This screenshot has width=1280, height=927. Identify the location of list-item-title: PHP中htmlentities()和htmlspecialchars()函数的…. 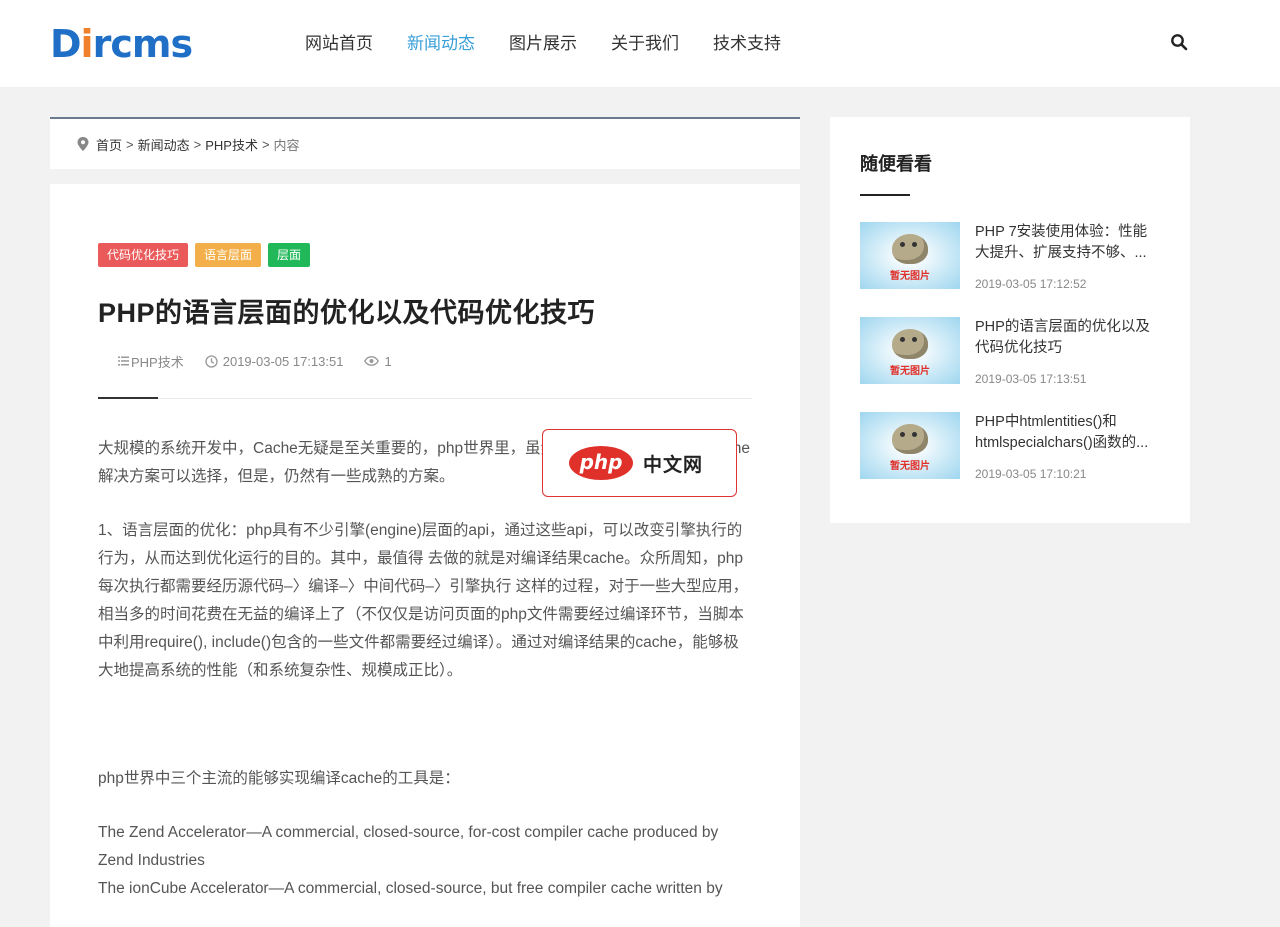
(1067, 433).